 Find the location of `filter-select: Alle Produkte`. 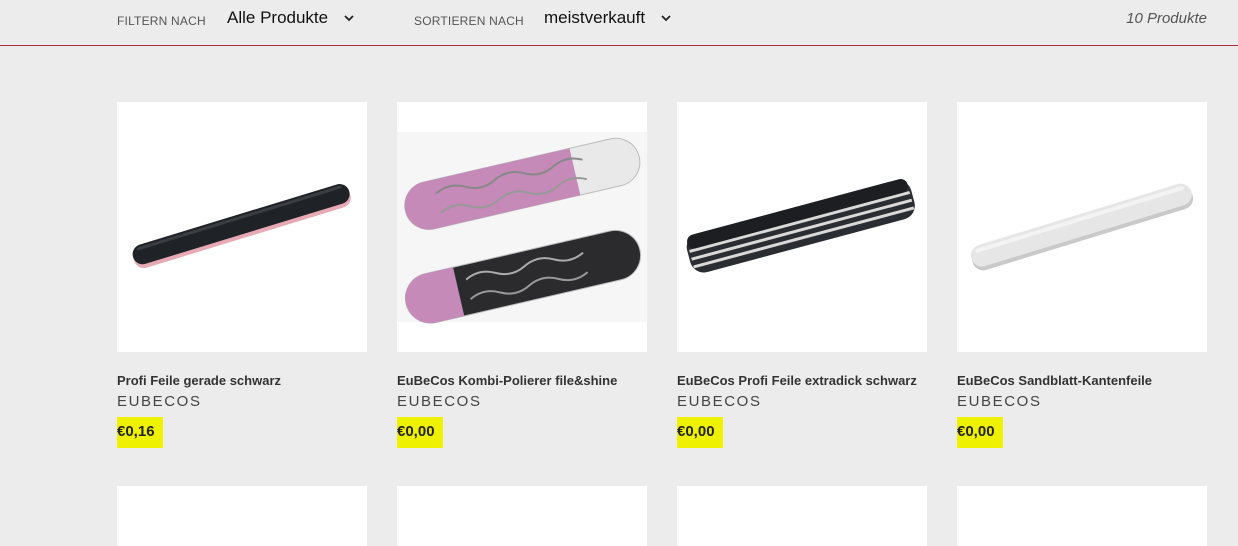

filter-select: Alle Produkte is located at coordinates (291, 18).